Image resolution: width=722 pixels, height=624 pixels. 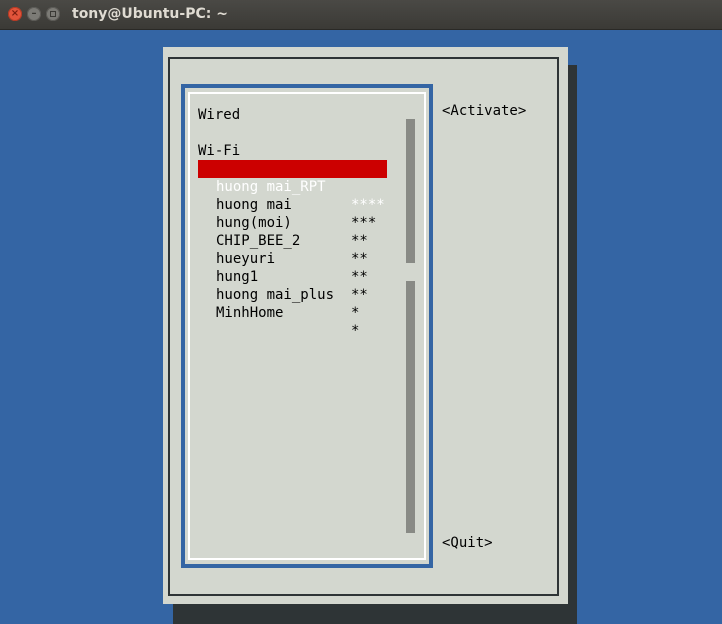 What do you see at coordinates (292, 222) in the screenshot?
I see `list-item-network-2: hung(moi) **` at bounding box center [292, 222].